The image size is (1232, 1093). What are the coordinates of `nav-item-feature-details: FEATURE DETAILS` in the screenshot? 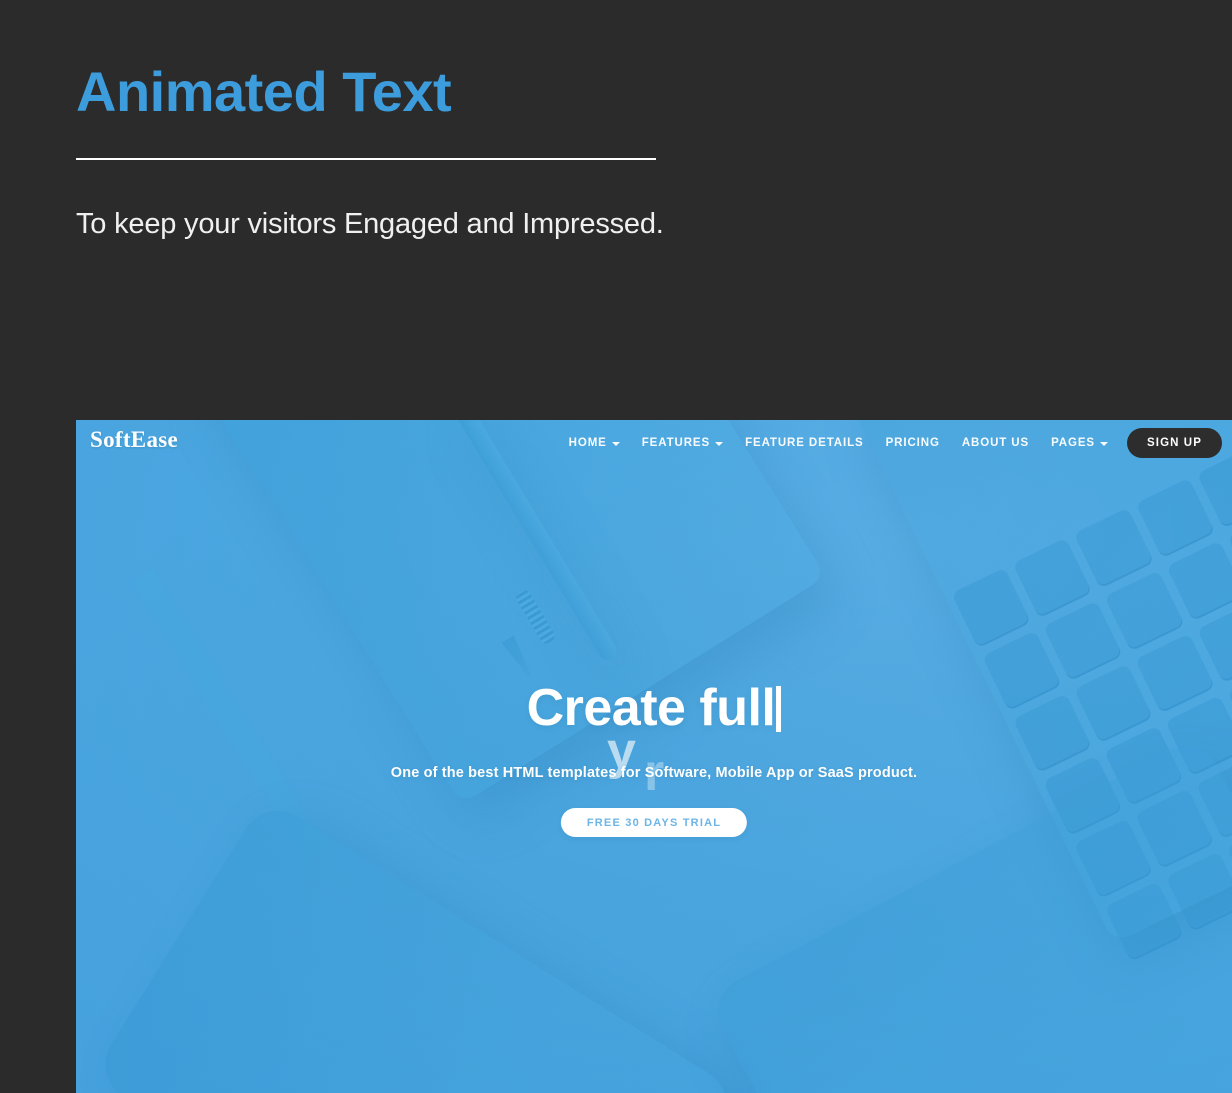 It's located at (804, 443).